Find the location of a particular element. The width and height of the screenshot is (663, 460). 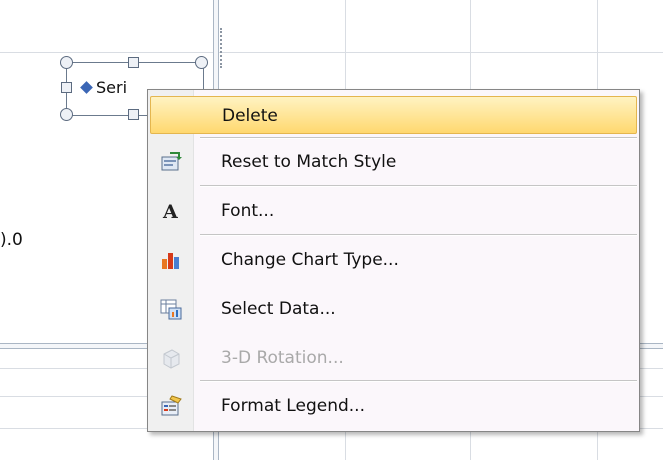

menu-item-reset-to-match-style: Reset to Match Style is located at coordinates (393, 162).